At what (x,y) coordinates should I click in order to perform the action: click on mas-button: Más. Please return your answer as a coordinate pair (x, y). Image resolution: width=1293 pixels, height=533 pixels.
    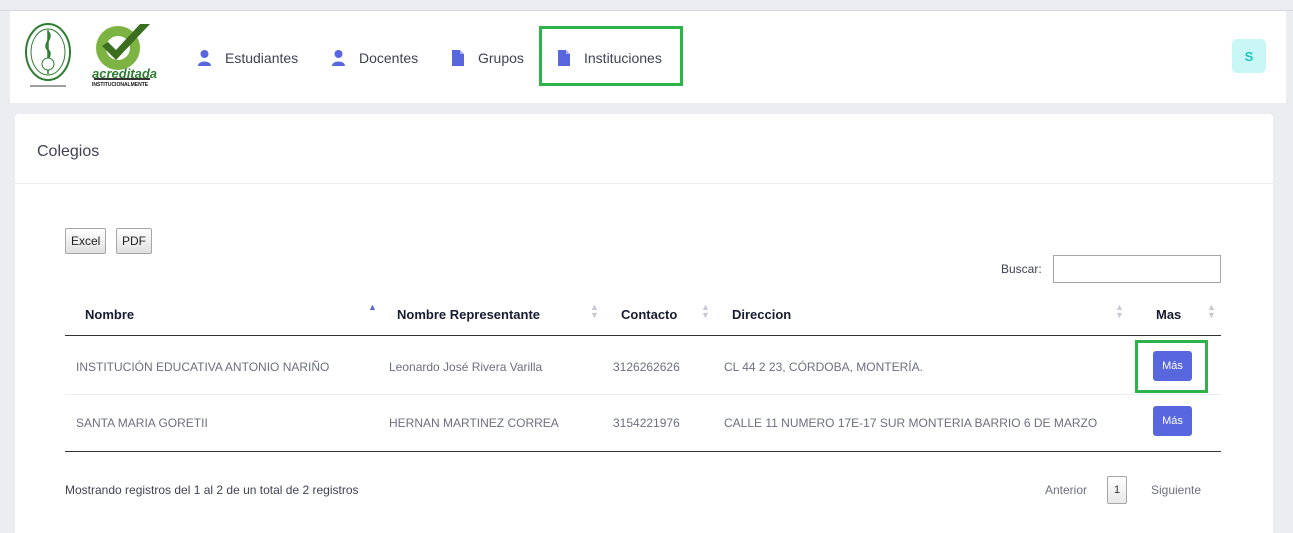
    Looking at the image, I should click on (1172, 421).